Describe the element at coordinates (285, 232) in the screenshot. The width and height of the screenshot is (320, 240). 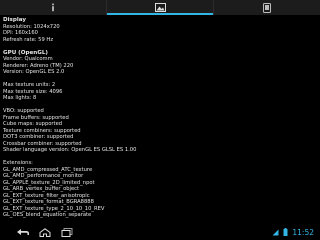
I see `battery-icon` at that location.